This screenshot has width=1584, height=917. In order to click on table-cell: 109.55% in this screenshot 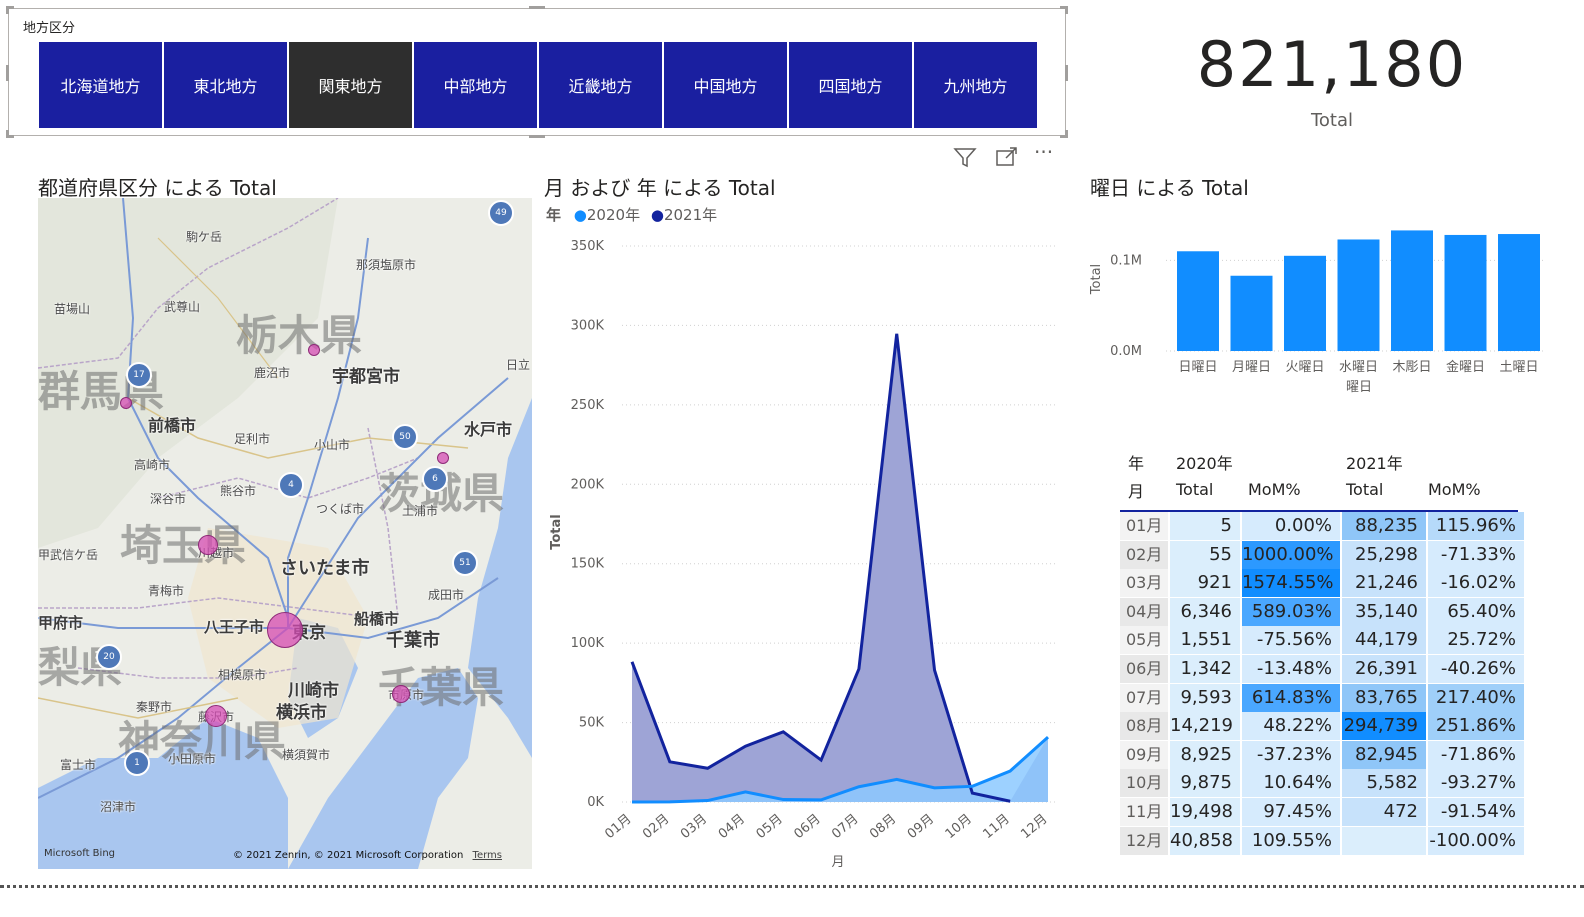, I will do `click(1291, 840)`.